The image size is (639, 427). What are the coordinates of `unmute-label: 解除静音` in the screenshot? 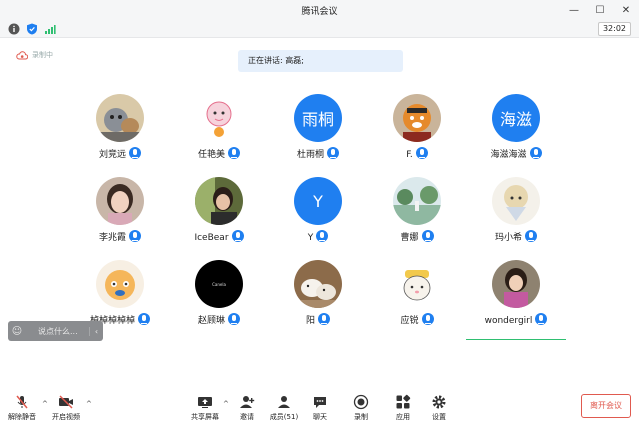 It's located at (22, 417).